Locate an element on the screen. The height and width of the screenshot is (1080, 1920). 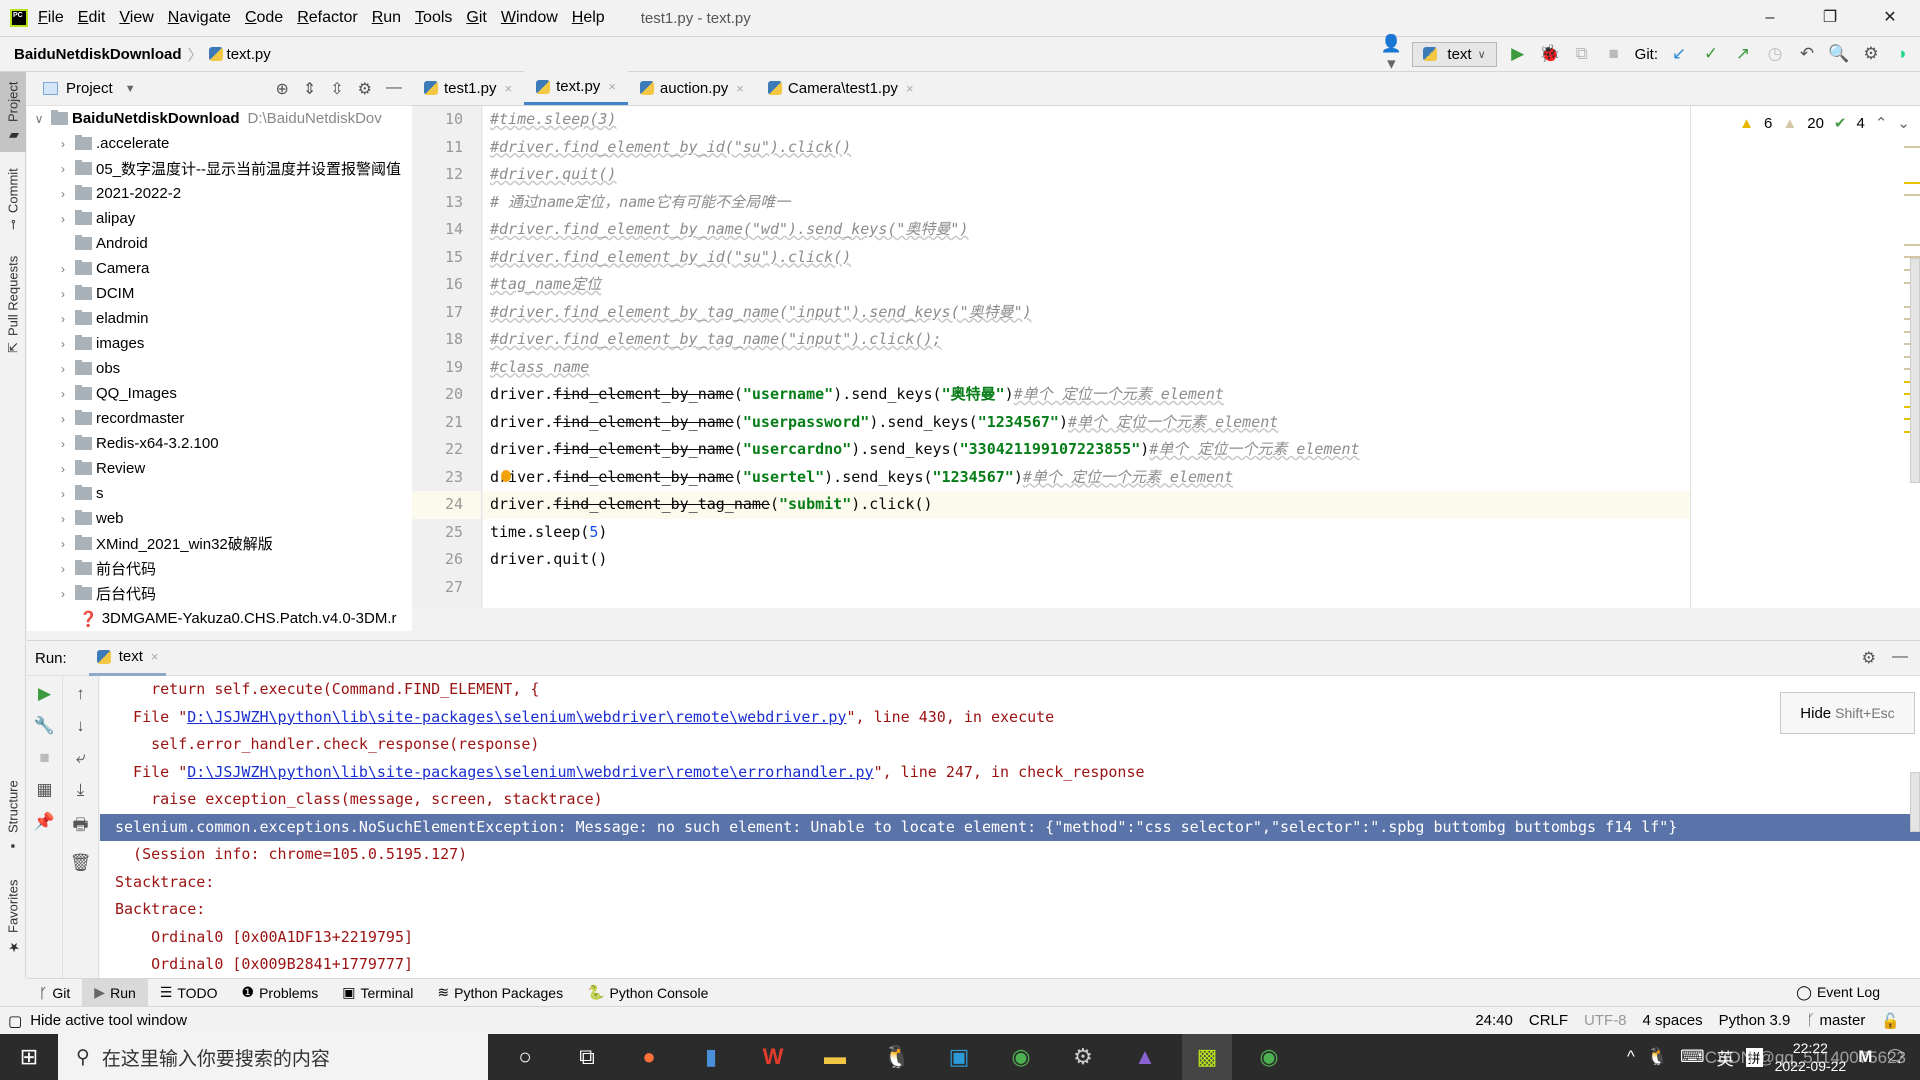
rerun-icon: ▶ is located at coordinates (44, 694).